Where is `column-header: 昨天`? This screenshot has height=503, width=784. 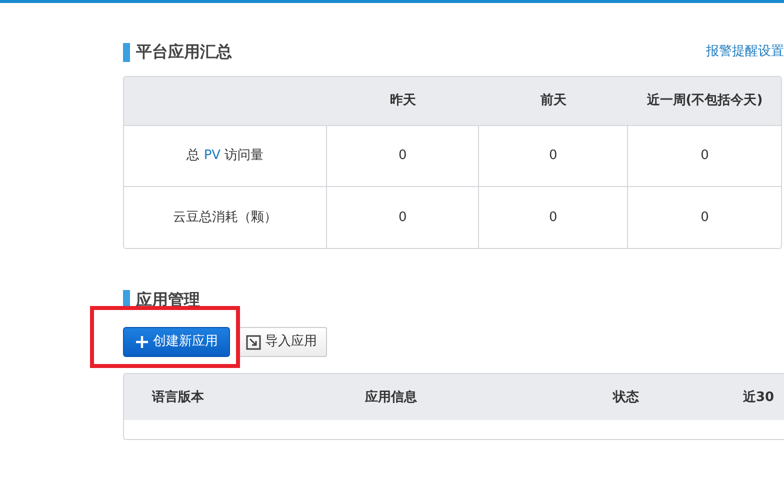
column-header: 昨天 is located at coordinates (403, 101).